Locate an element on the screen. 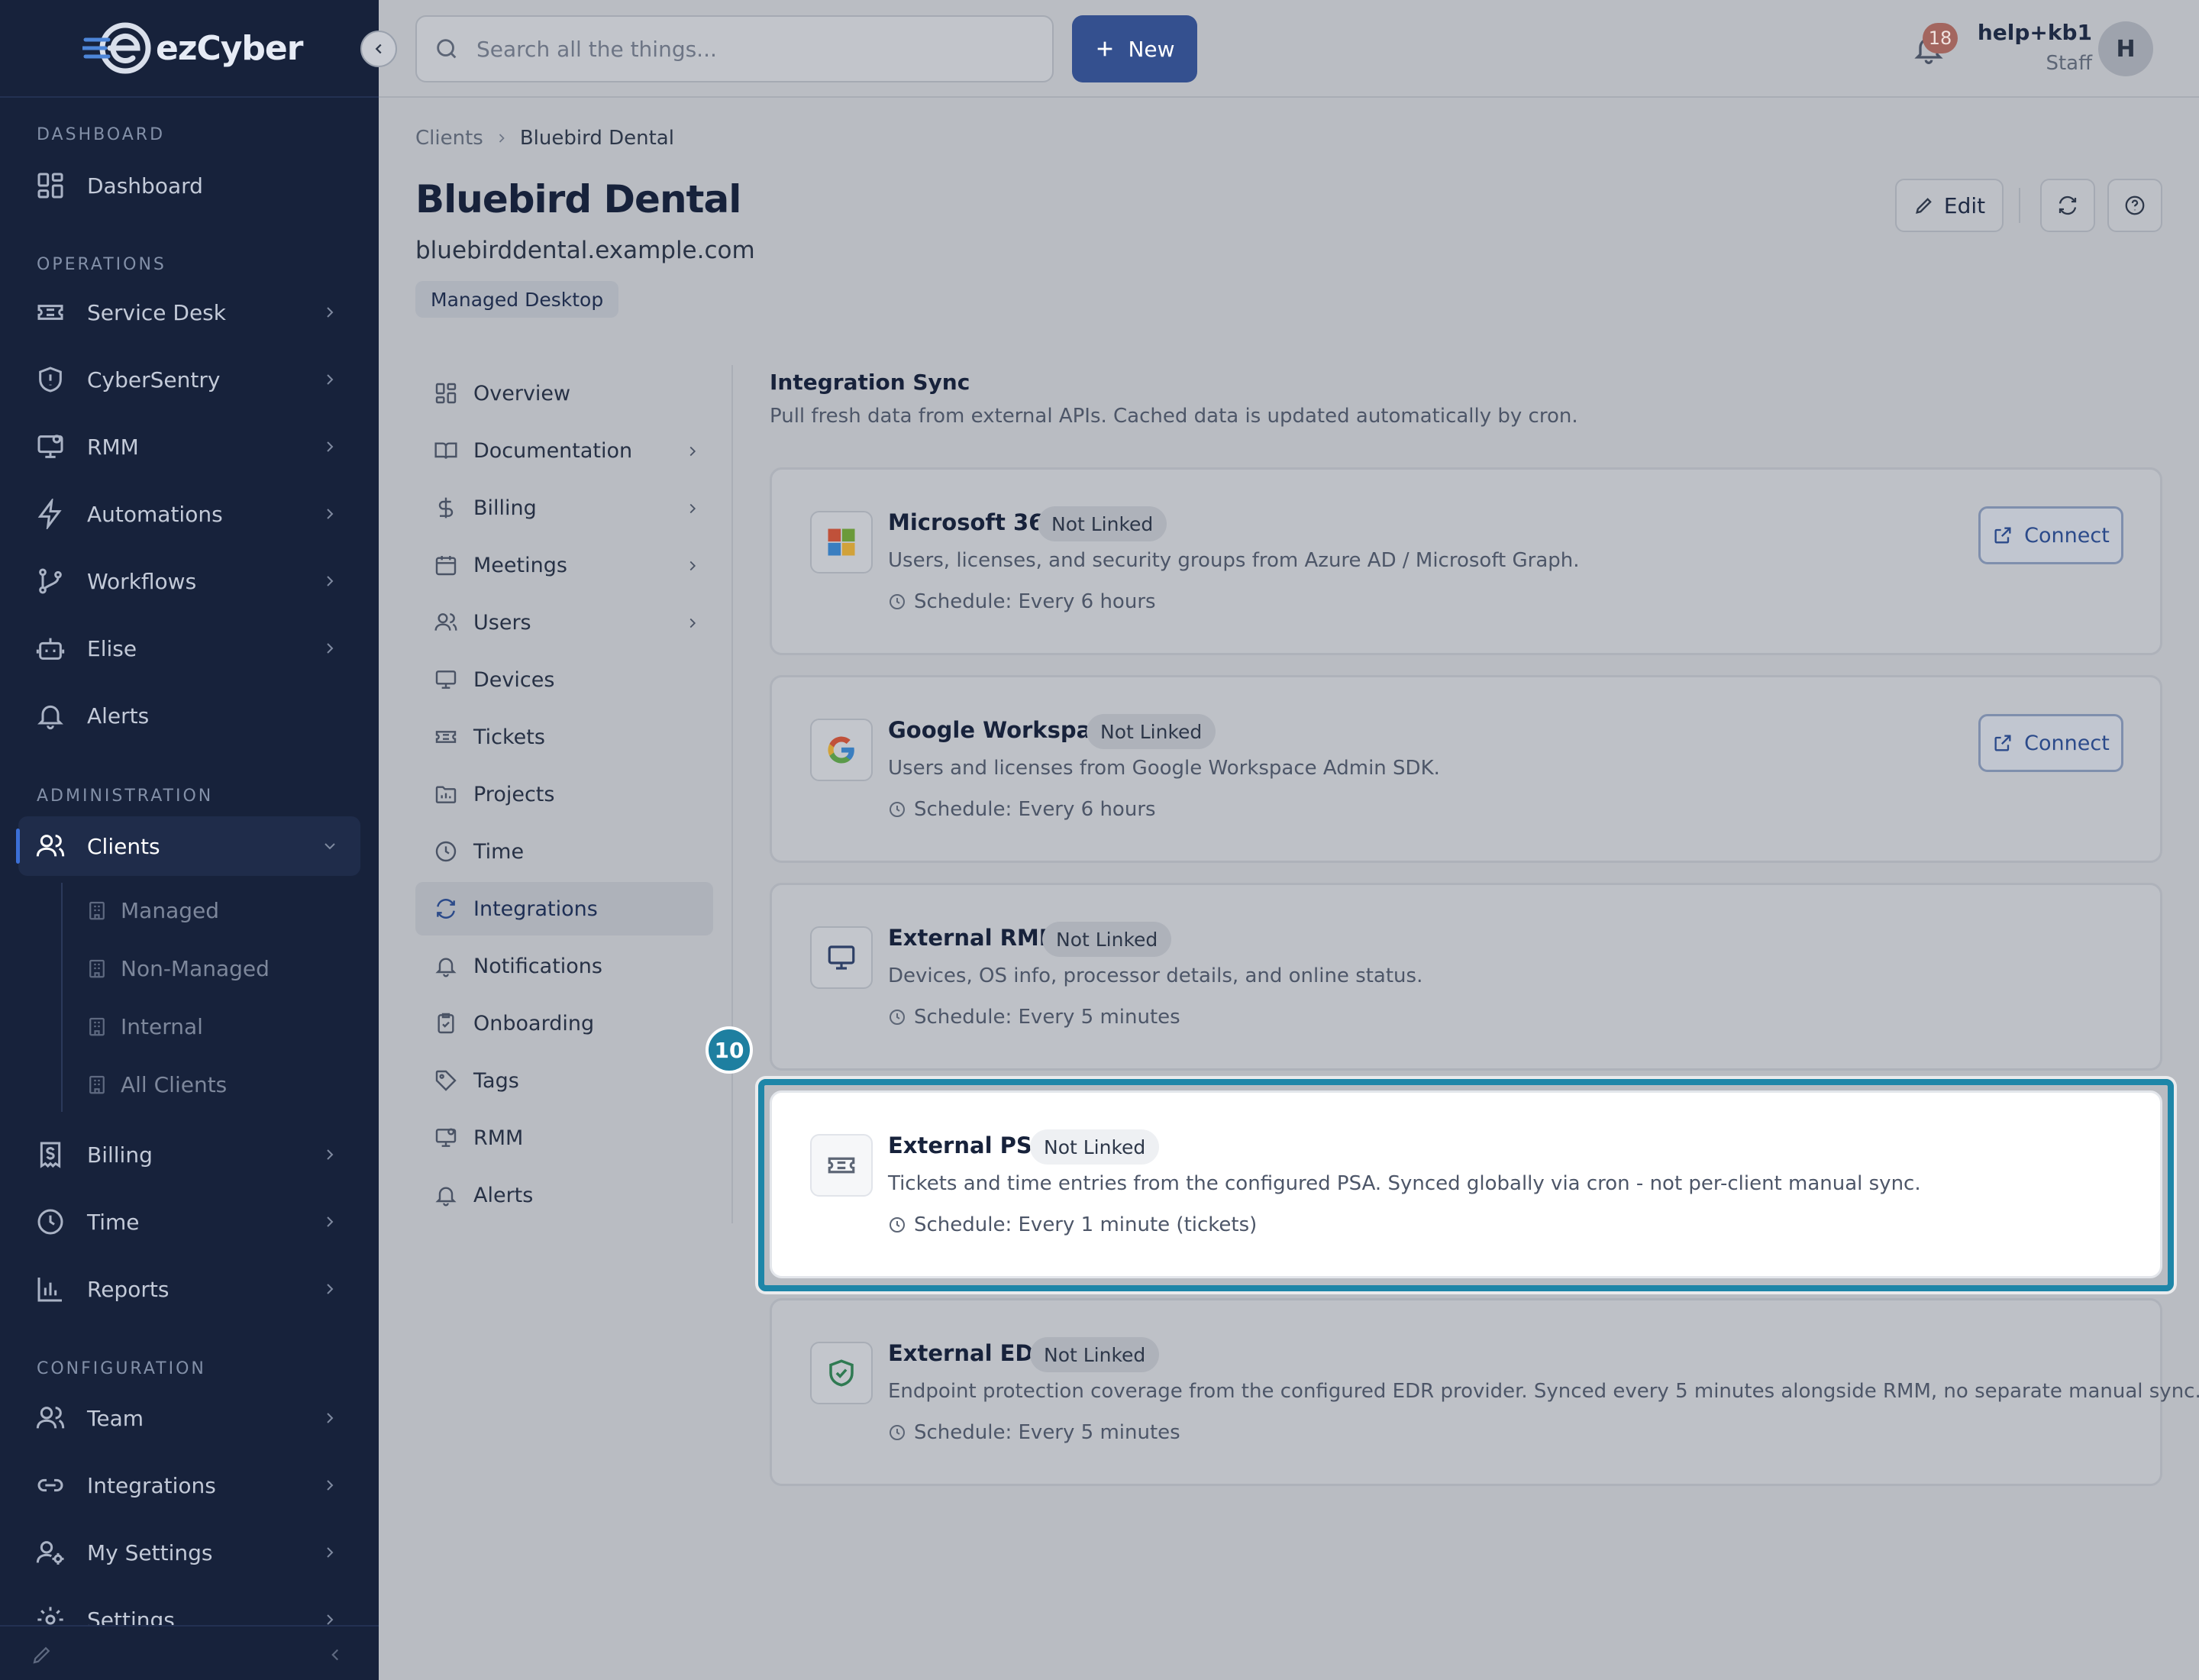 This screenshot has width=2199, height=1680. sidebar-item-workflows: Workflows is located at coordinates (189, 581).